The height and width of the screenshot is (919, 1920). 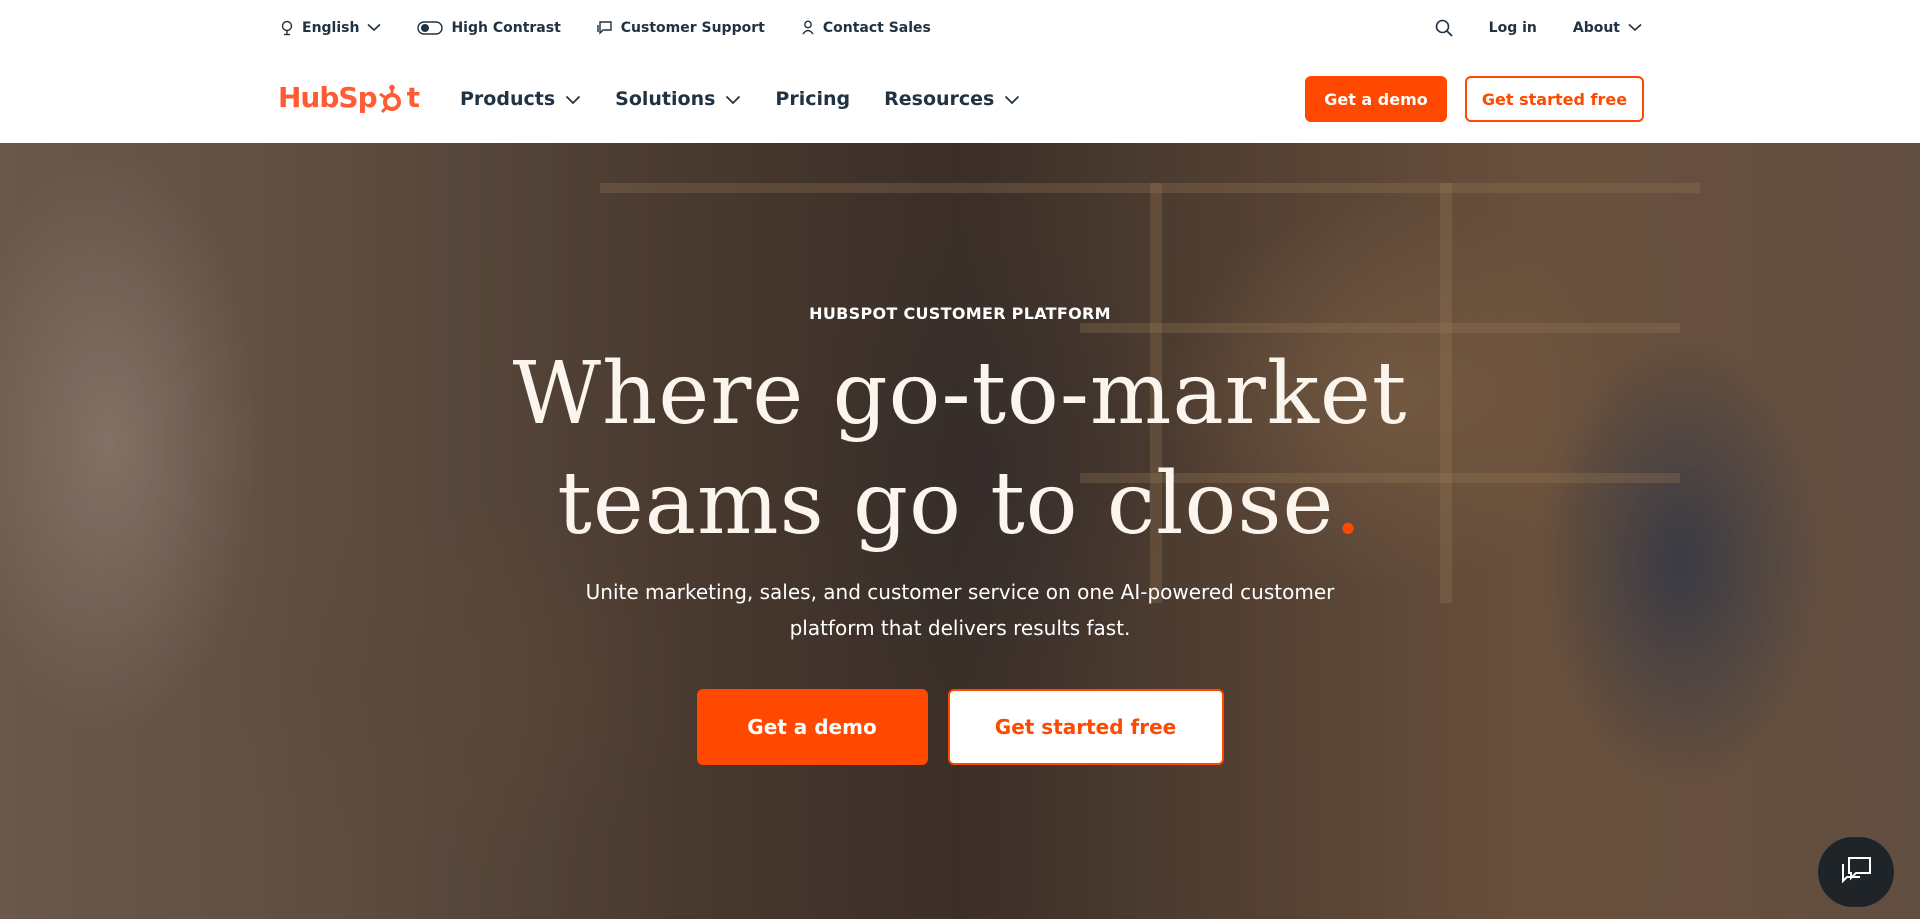 I want to click on nav-get-demo-button: Get a demo, so click(x=1376, y=99).